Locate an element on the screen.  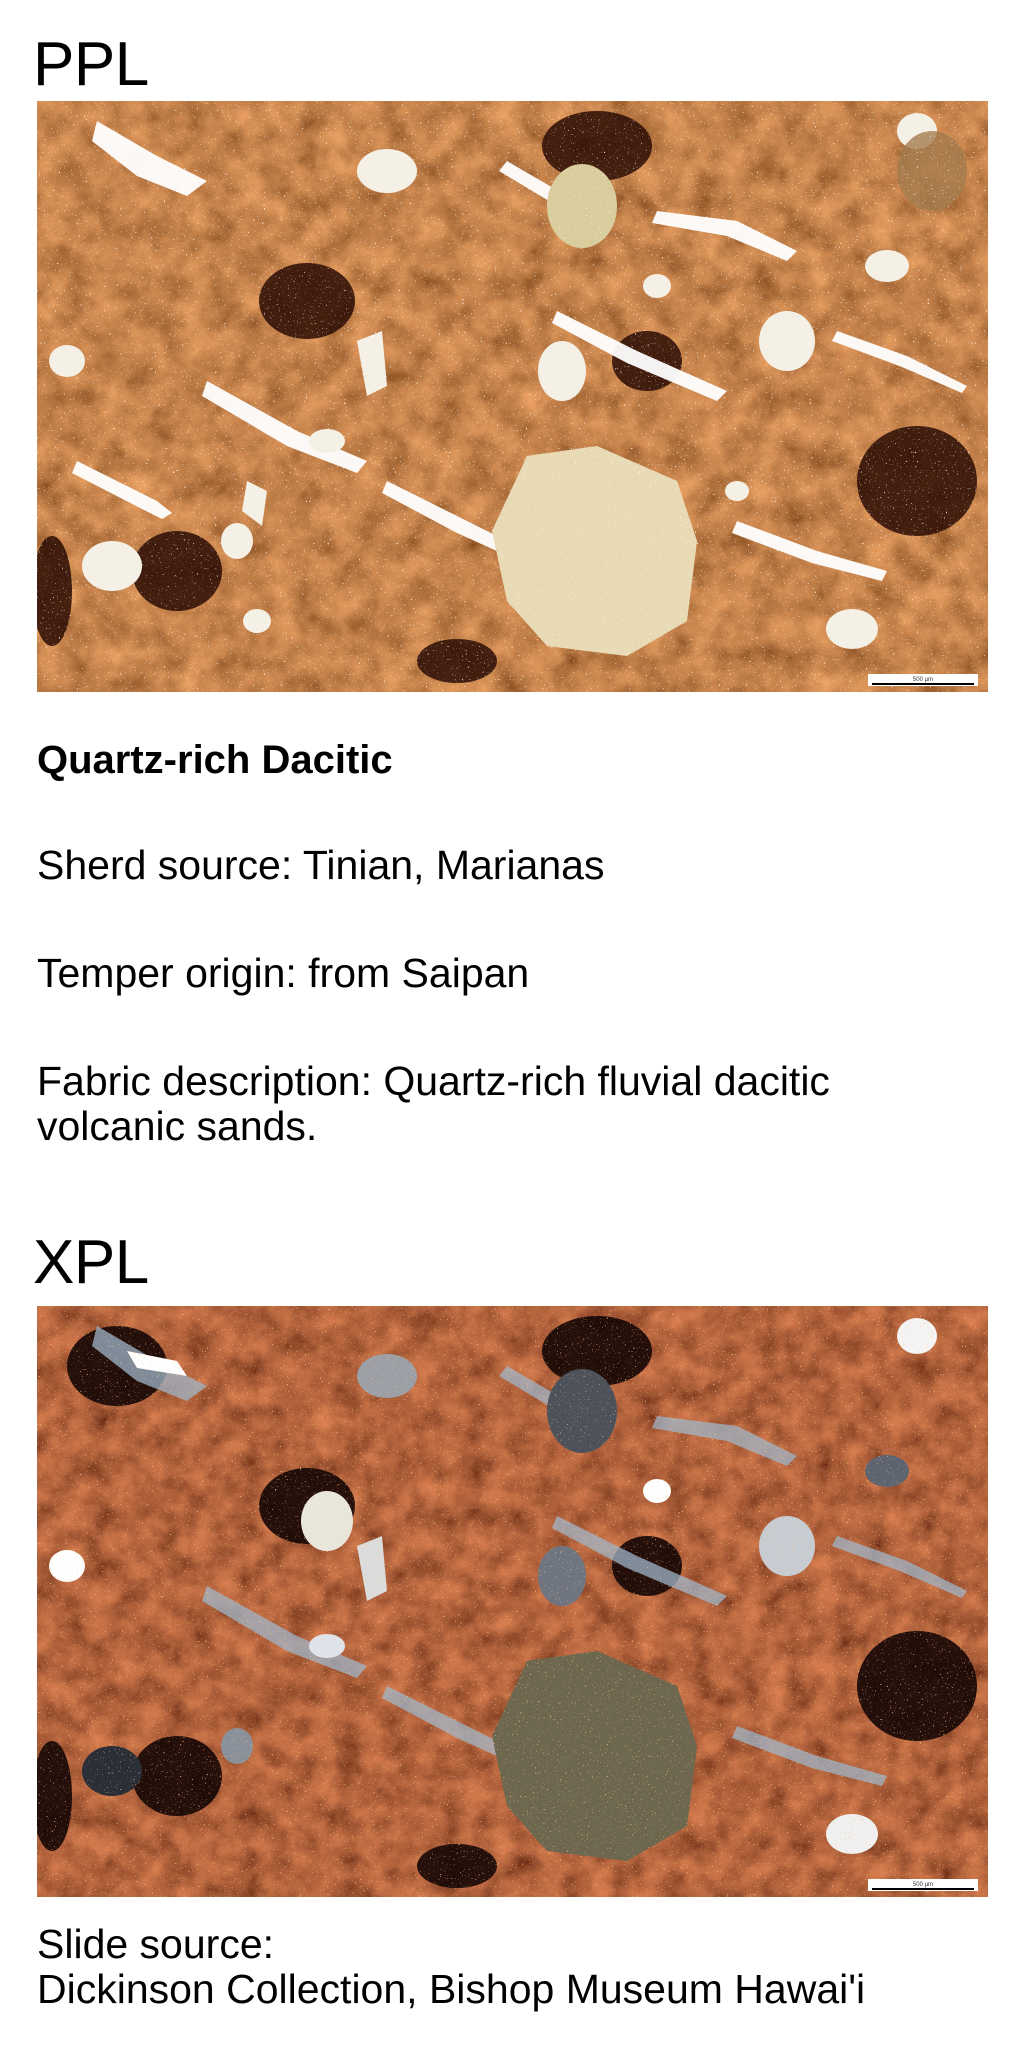
ppl-scale-bar: 500 µm is located at coordinates (923, 680).